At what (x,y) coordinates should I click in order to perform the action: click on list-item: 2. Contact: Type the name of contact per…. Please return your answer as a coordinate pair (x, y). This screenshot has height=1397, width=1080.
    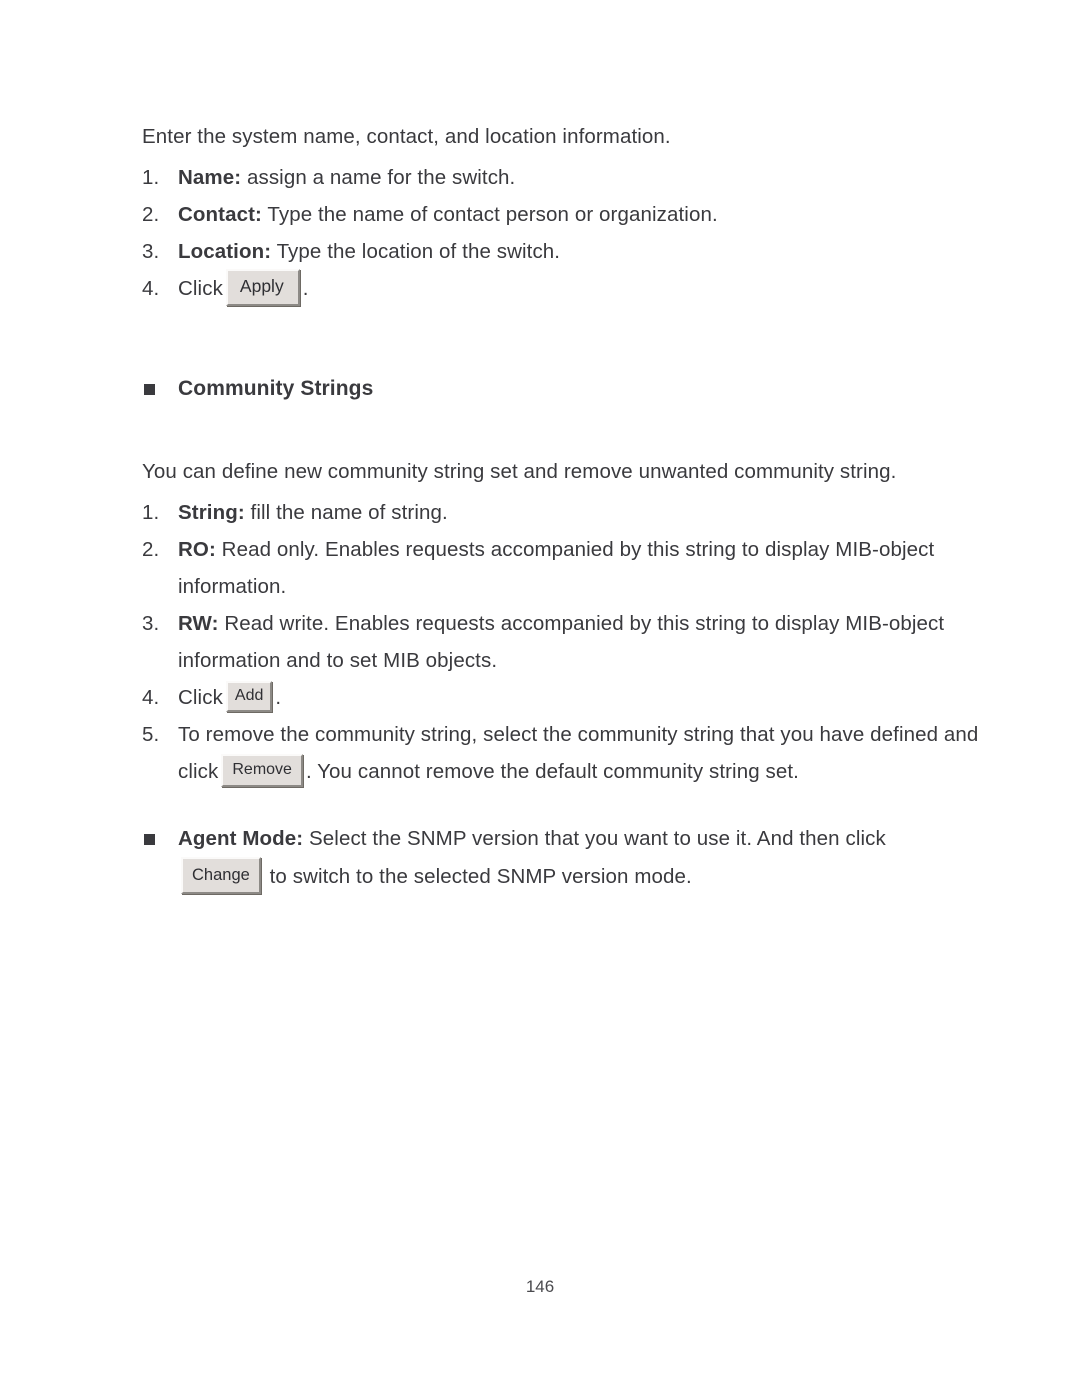
    Looking at the image, I should click on (562, 214).